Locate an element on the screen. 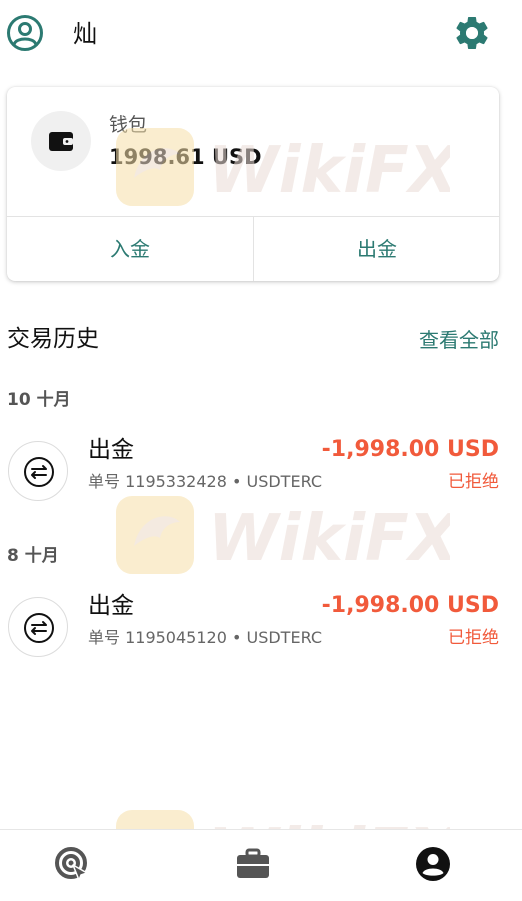  account-circle-icon is located at coordinates (433, 864).